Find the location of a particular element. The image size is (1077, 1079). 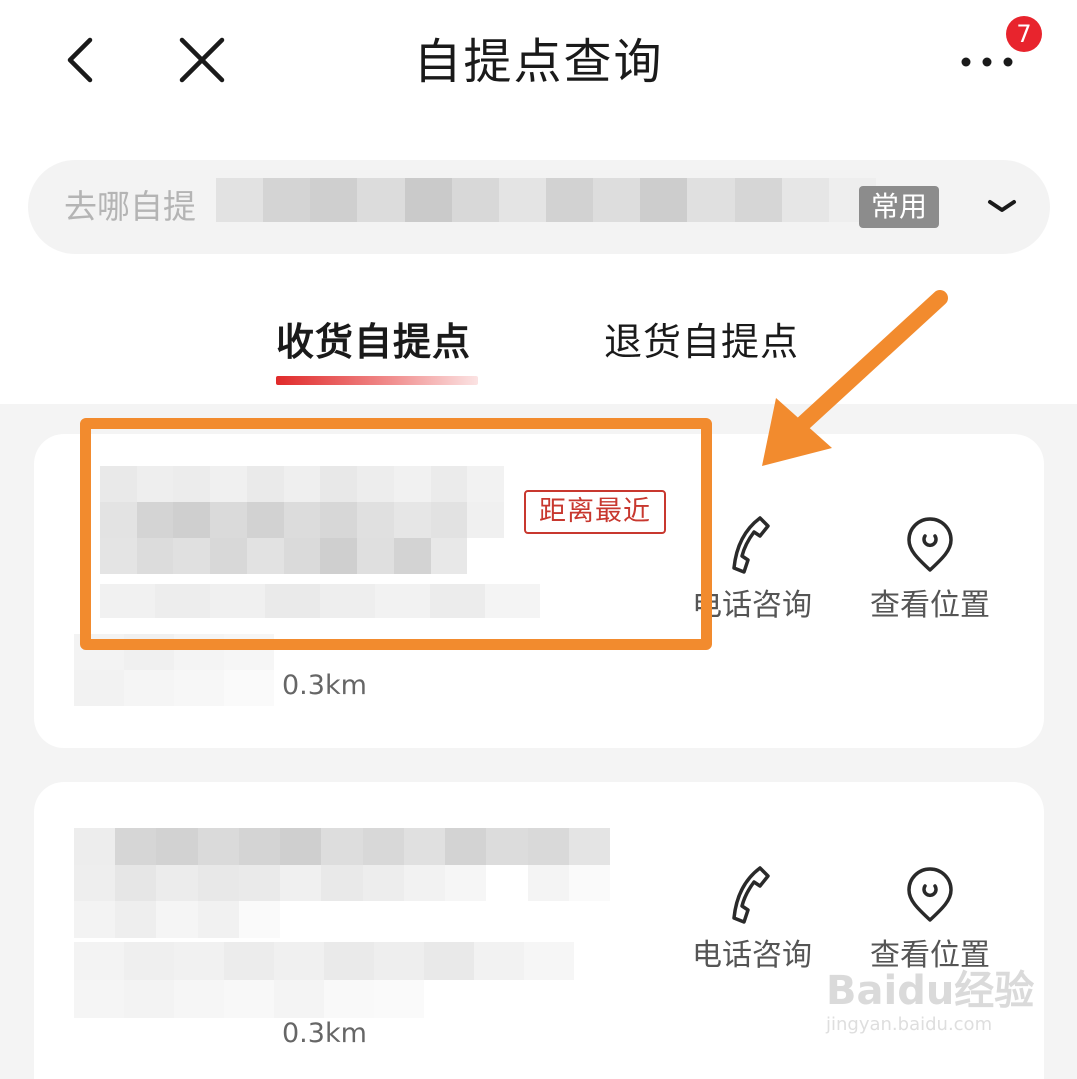

frequent-tag: 常用 is located at coordinates (899, 207).